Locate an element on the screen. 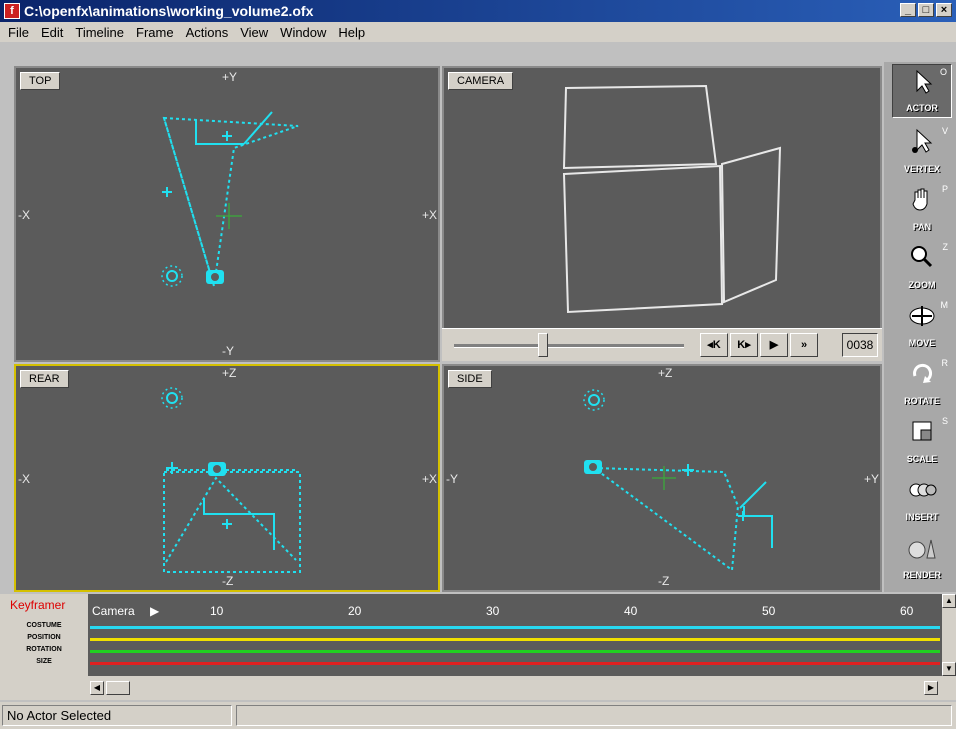 The height and width of the screenshot is (729, 956). tool-insert-label: INSERT is located at coordinates (922, 517).